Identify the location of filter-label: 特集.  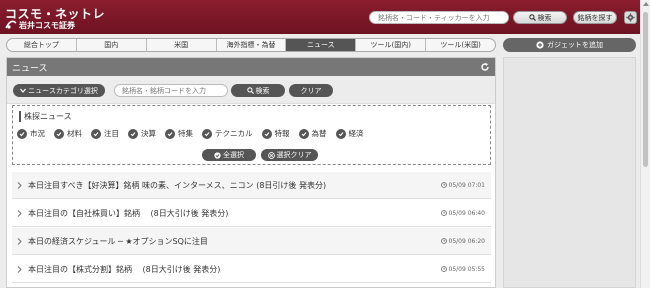
(185, 133).